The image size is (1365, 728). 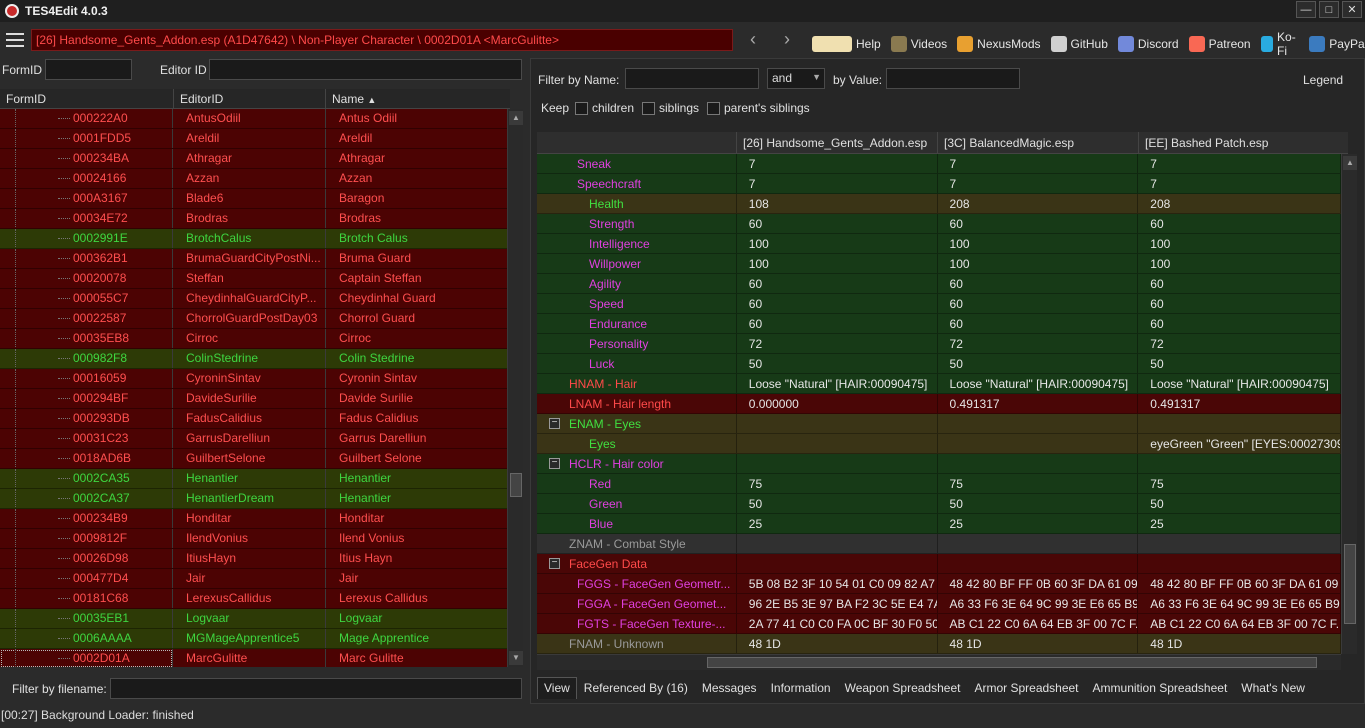 I want to click on table-row: 0018AD6B GuilbertSelone Guilbert Selone, so click(x=253, y=459).